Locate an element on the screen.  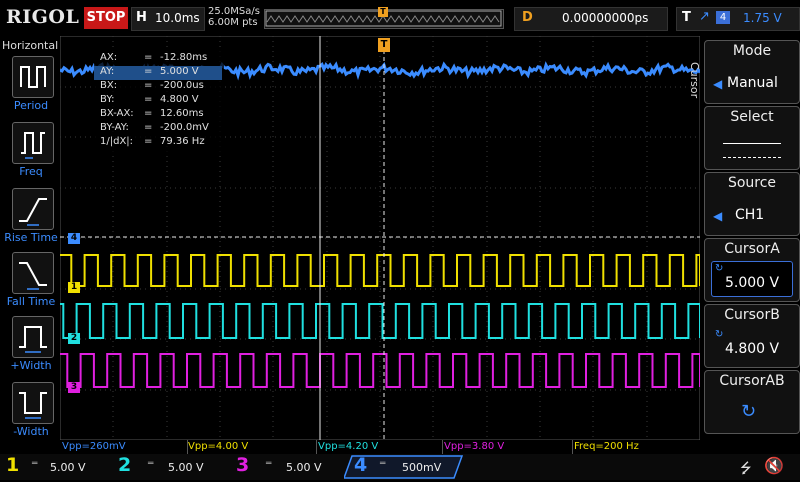
source-value: CH1 is located at coordinates (750, 215).